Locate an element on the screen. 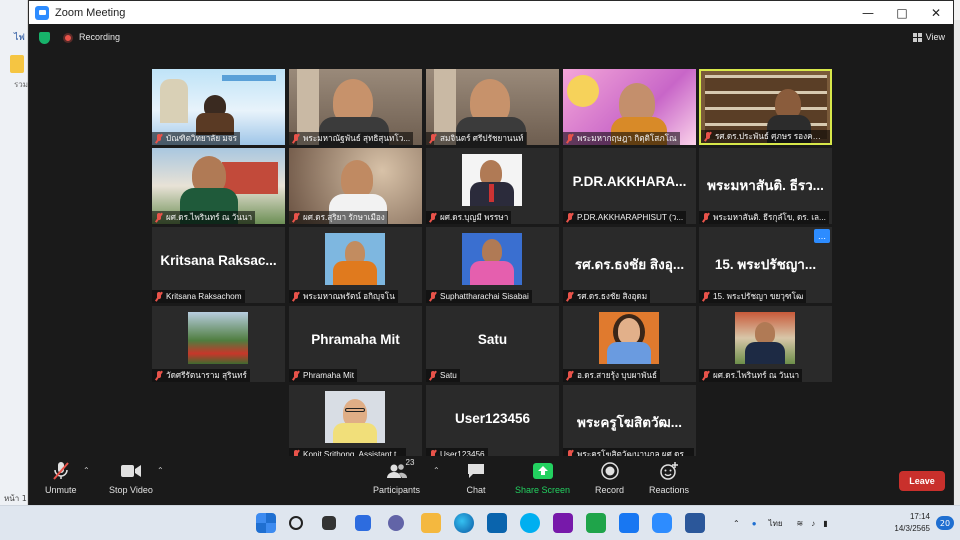  participant-name-bar: อ.ดร.สายรุ้ง บุบผาพันธ์ is located at coordinates (612, 375).